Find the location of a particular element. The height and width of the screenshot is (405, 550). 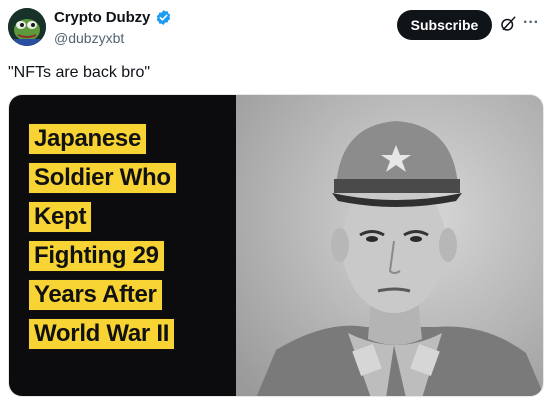

author-header: Crypto Dubzy @dubzyxbt is located at coordinates (113, 27).